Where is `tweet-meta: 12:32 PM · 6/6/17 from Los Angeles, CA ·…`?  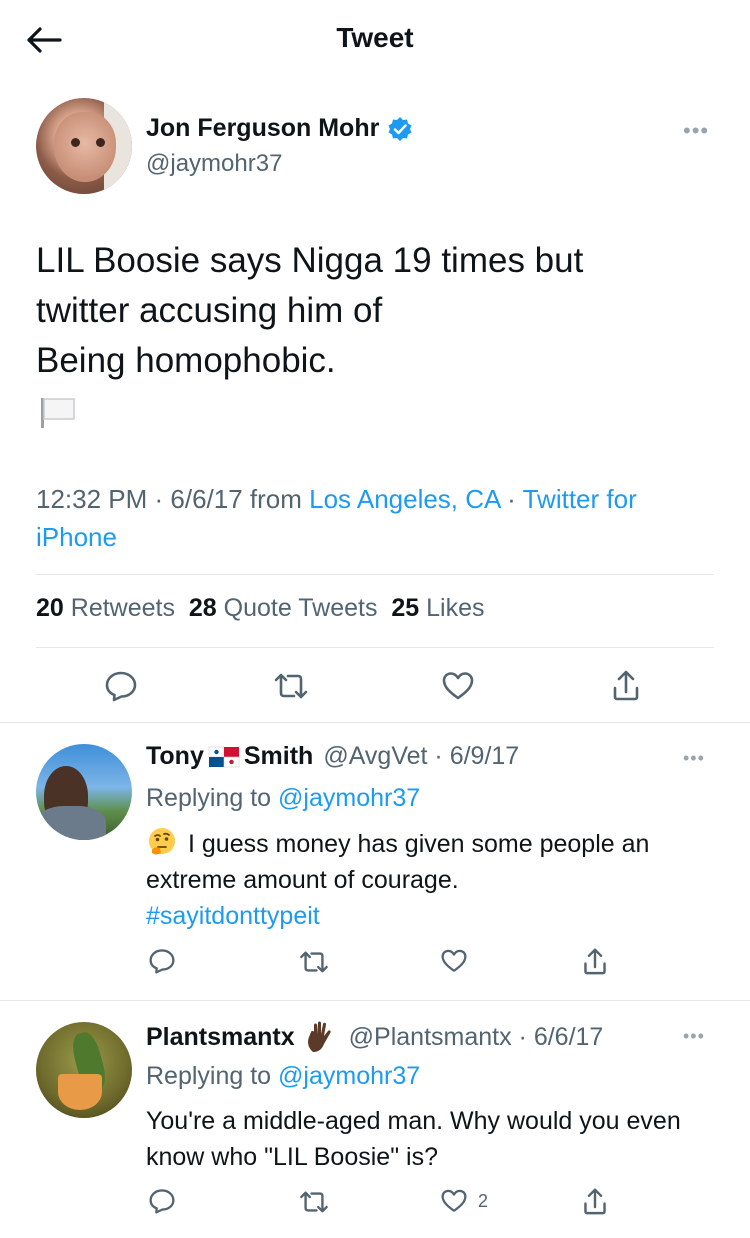
tweet-meta: 12:32 PM · 6/6/17 from Los Angeles, CA ·… is located at coordinates (336, 518).